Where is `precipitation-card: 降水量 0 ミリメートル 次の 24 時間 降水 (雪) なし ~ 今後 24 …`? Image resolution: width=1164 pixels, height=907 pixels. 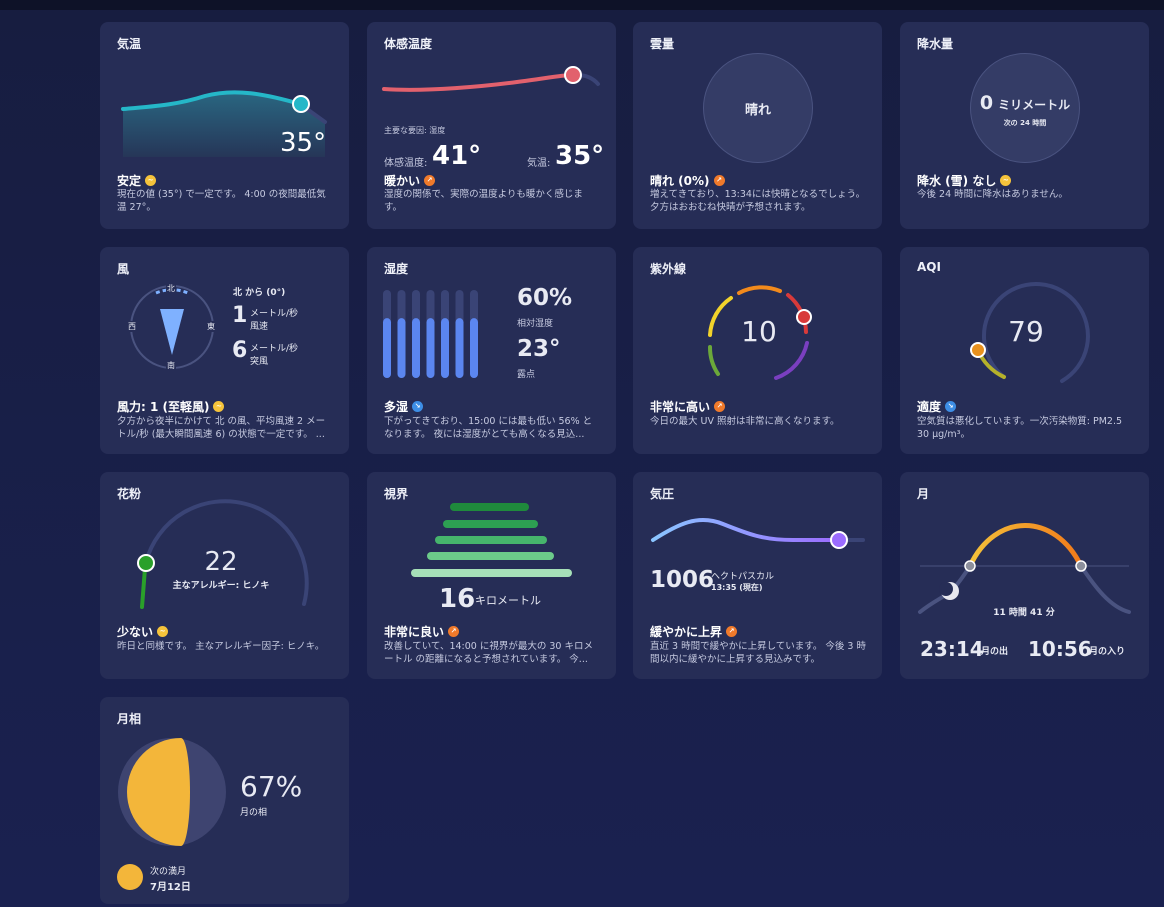 precipitation-card: 降水量 0 ミリメートル 次の 24 時間 降水 (雪) なし ~ 今後 24 … is located at coordinates (1024, 125).